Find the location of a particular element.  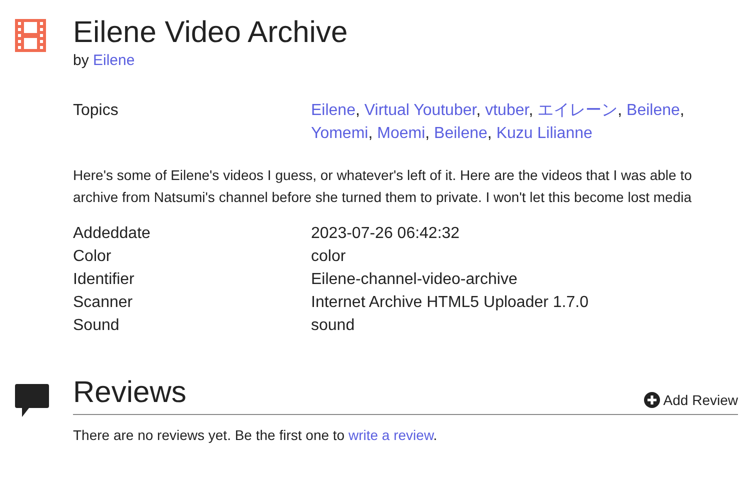

metadata-label: Color is located at coordinates (92, 257).